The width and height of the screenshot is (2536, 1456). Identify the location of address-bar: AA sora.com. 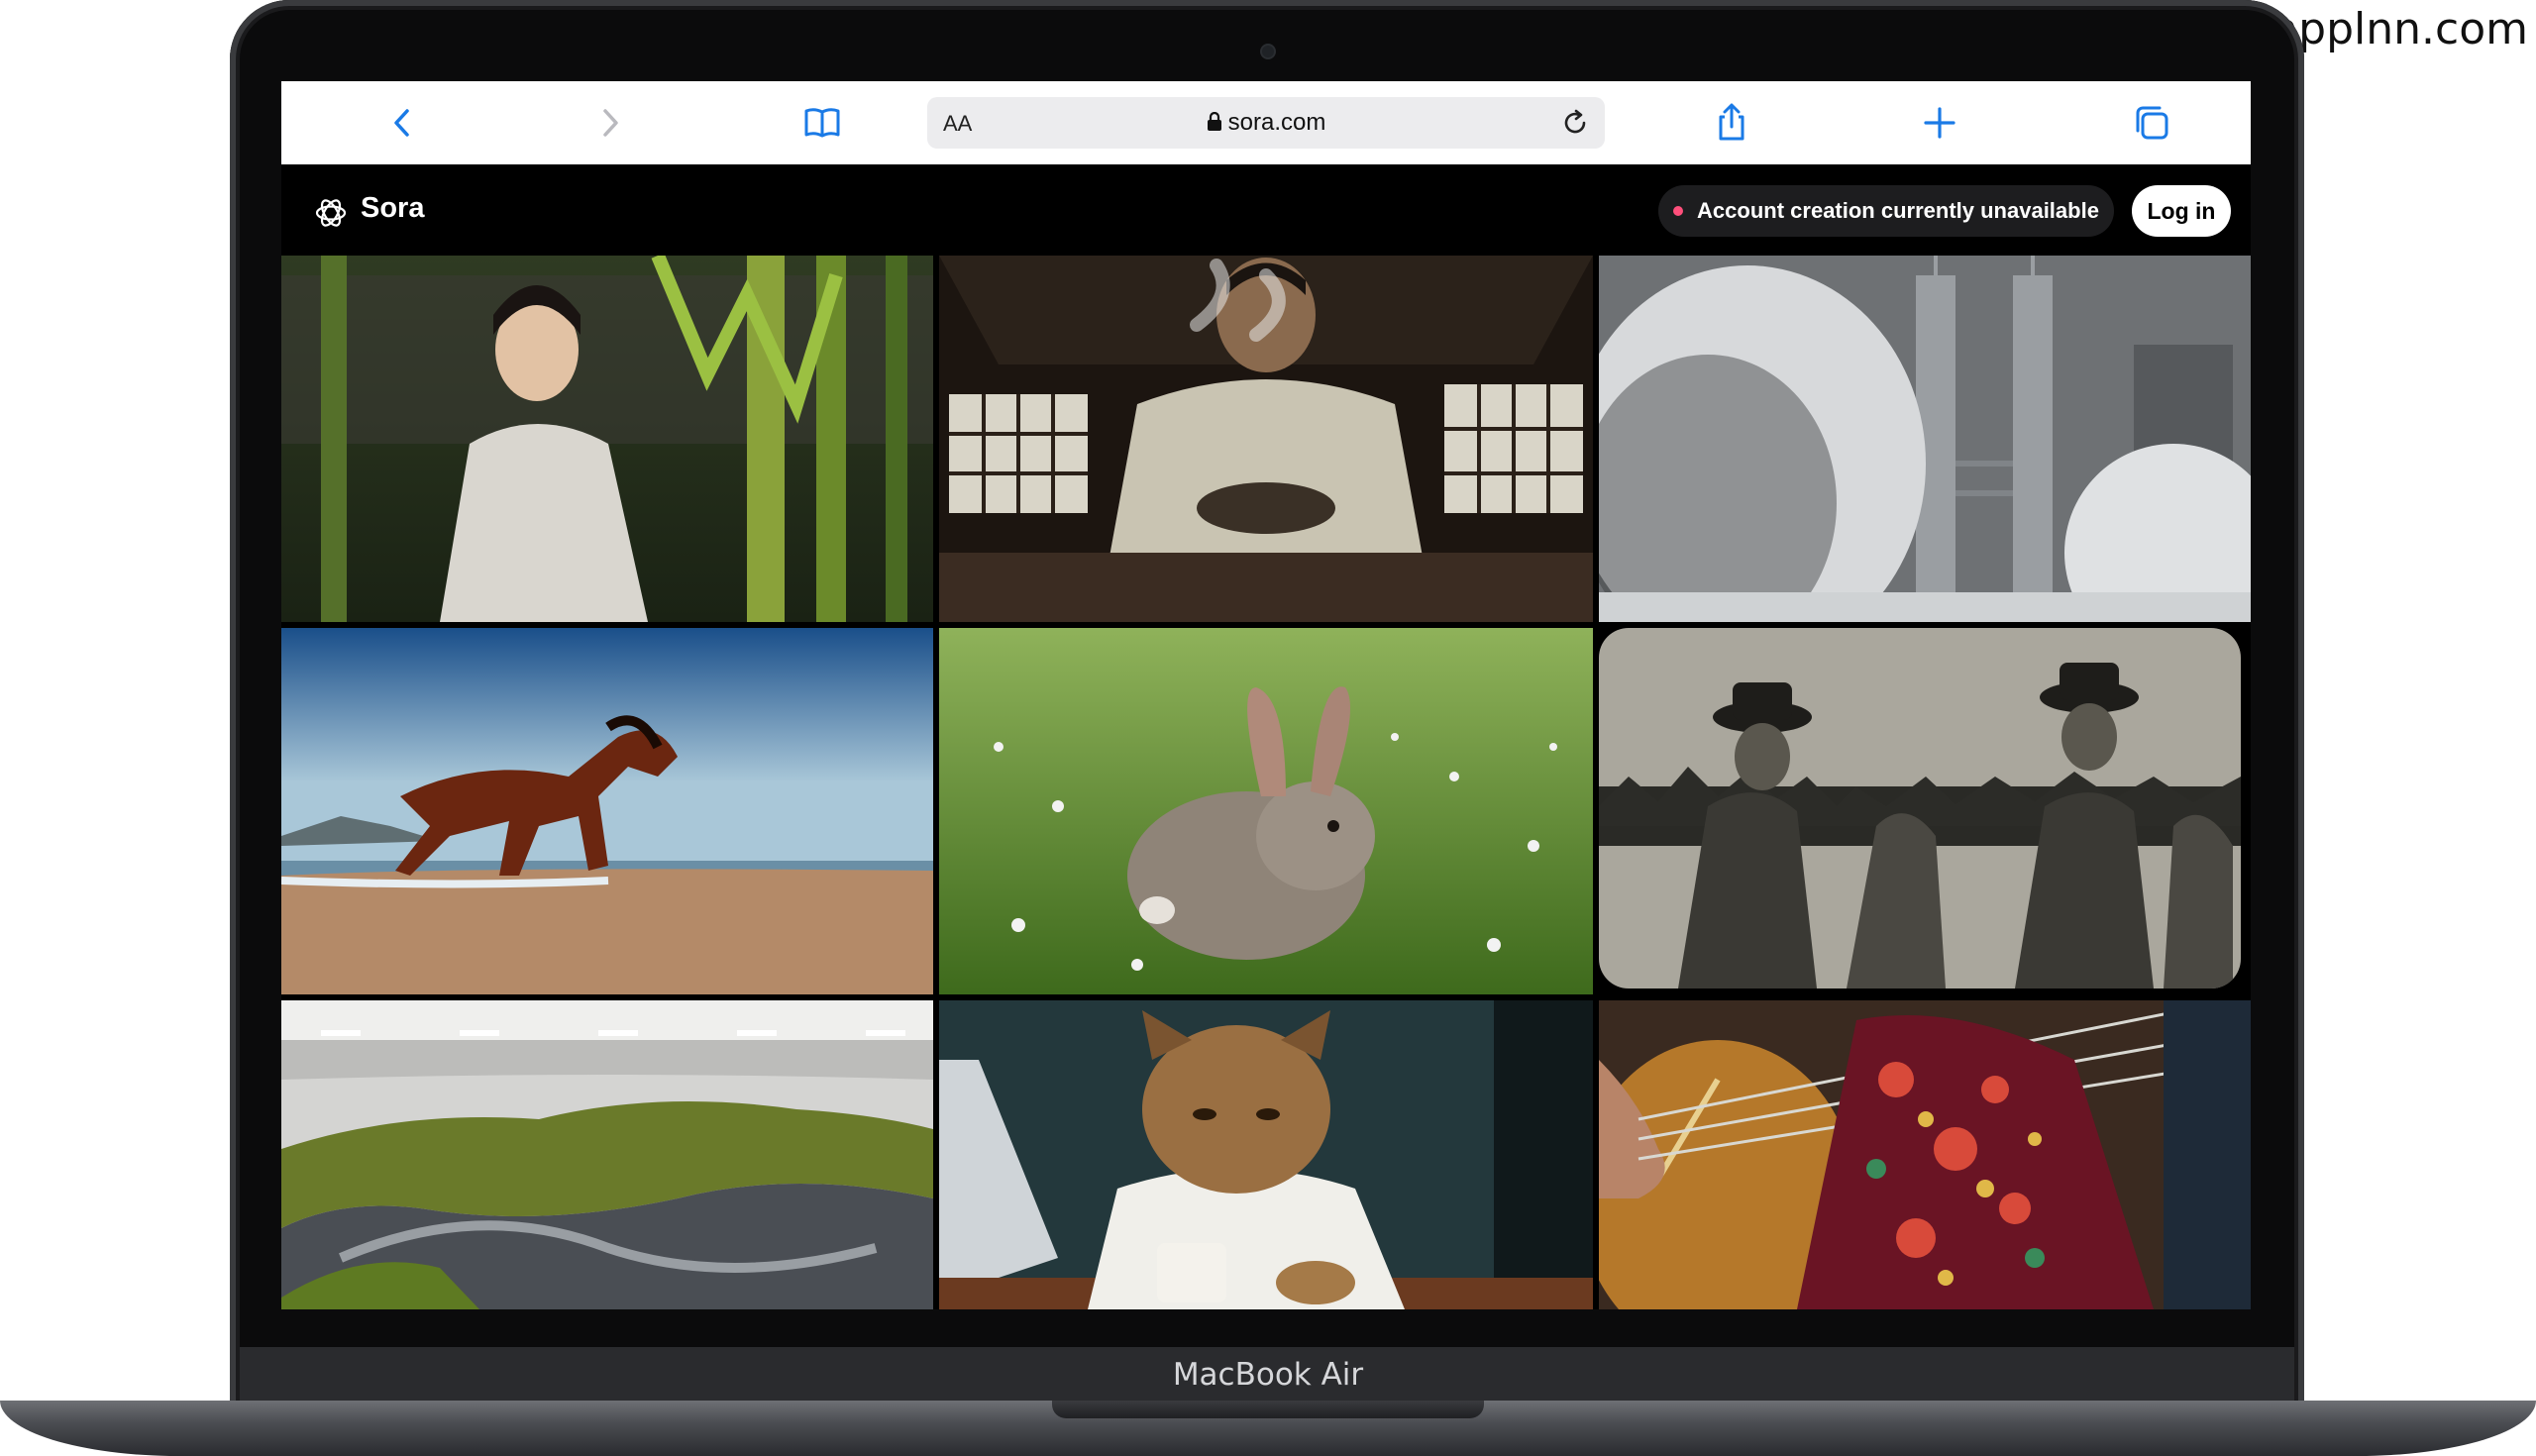
(1266, 123).